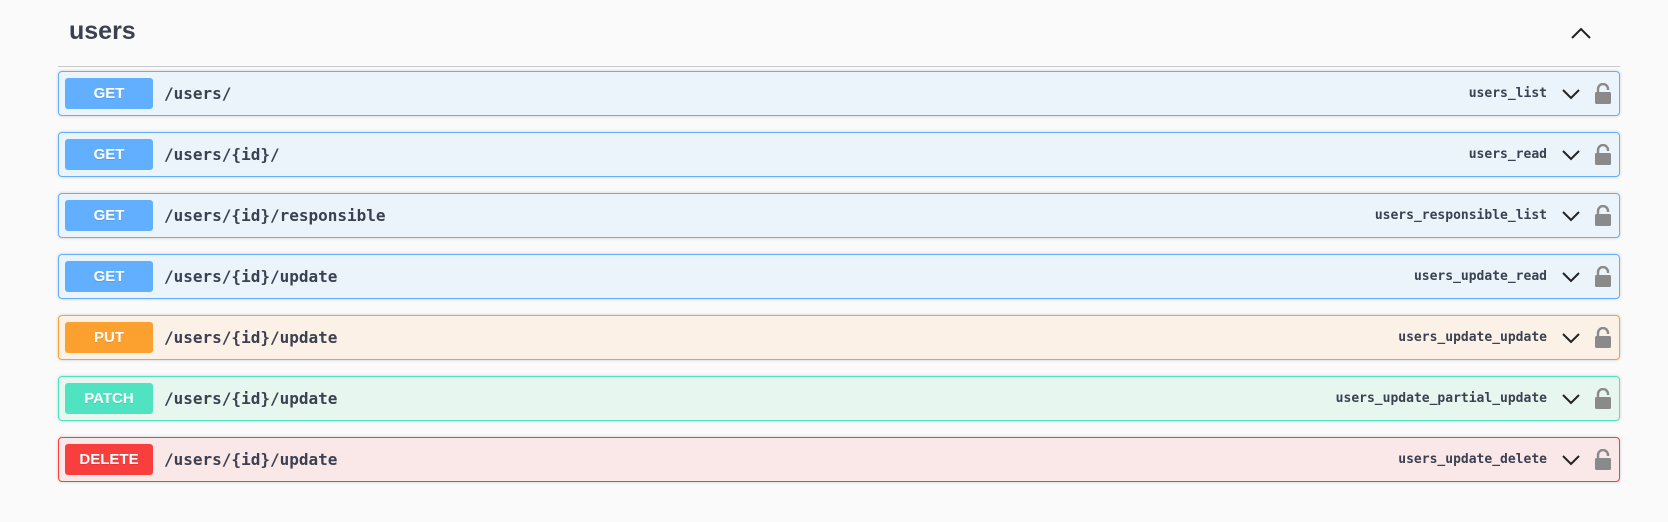 This screenshot has height=522, width=1668. What do you see at coordinates (839, 33) in the screenshot?
I see `section-header: users` at bounding box center [839, 33].